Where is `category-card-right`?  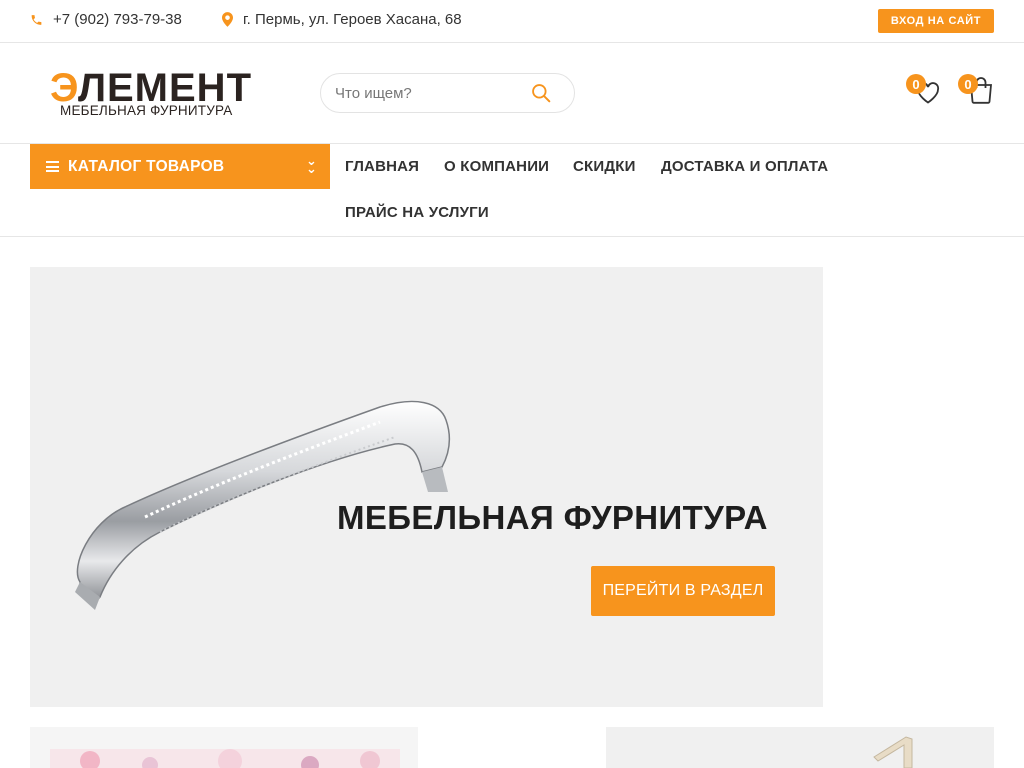
category-card-right is located at coordinates (800, 747).